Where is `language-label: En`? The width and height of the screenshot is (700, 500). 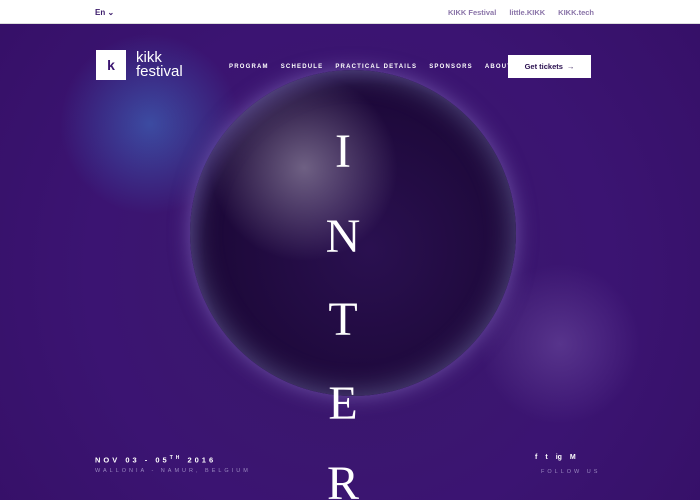 language-label: En is located at coordinates (100, 12).